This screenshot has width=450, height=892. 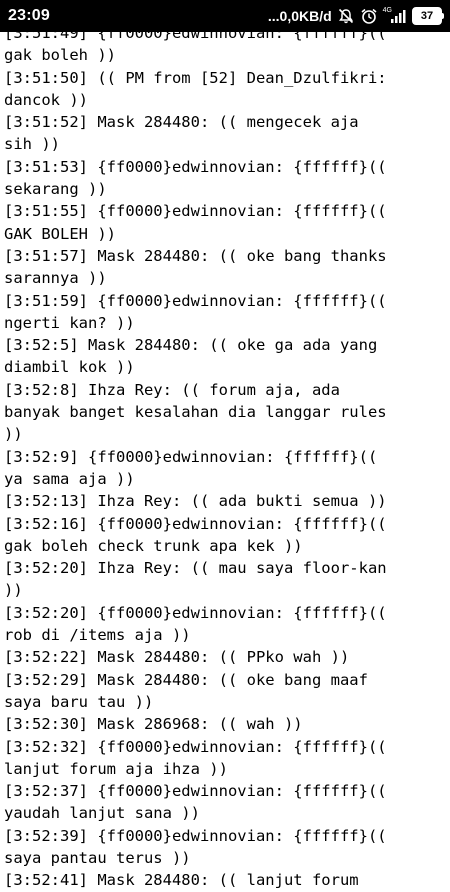 What do you see at coordinates (32, 144) in the screenshot?
I see `log-line: sih ))` at bounding box center [32, 144].